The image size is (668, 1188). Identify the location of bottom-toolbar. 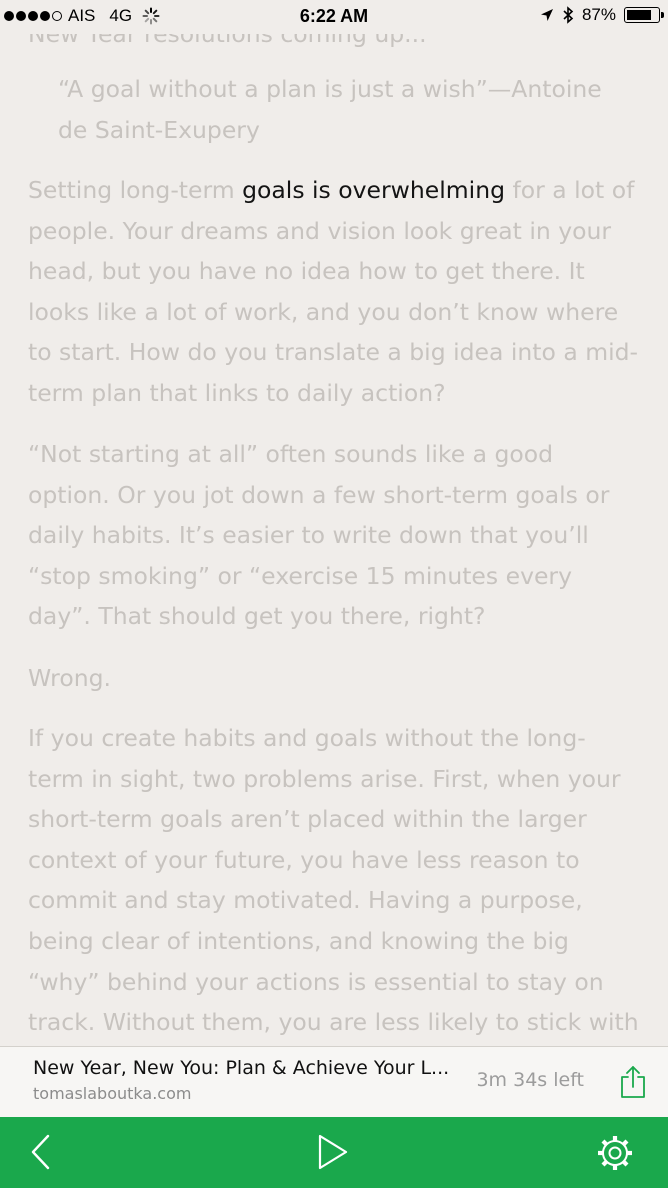
(334, 1152).